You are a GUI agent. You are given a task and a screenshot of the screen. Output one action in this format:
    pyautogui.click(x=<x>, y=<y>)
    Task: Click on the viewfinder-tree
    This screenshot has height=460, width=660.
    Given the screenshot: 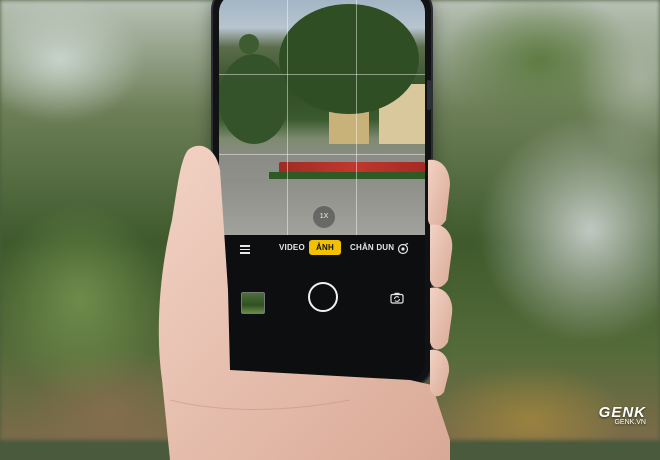 What is the action you would take?
    pyautogui.click(x=349, y=59)
    